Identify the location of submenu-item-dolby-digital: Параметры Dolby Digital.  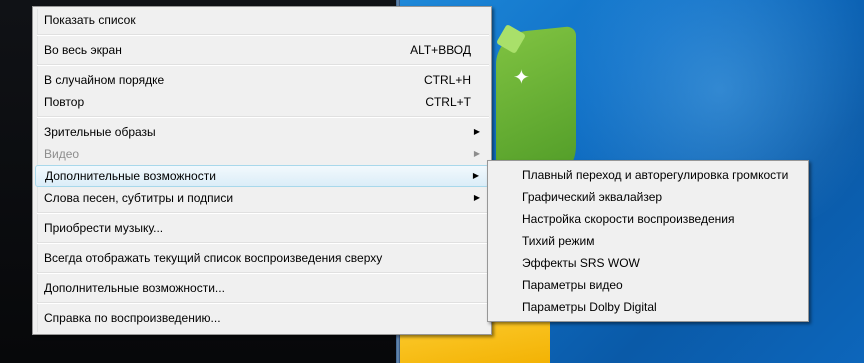
(648, 307).